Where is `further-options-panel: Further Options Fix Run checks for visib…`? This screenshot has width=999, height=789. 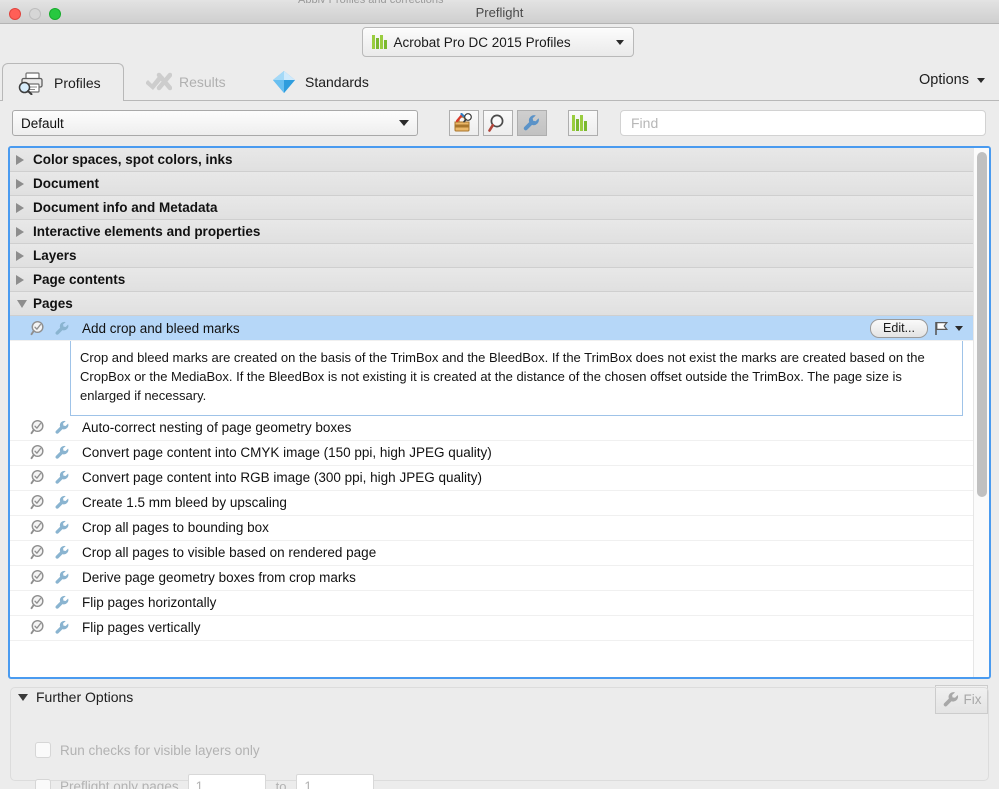
further-options-panel: Further Options Fix Run checks for visib… is located at coordinates (499, 735).